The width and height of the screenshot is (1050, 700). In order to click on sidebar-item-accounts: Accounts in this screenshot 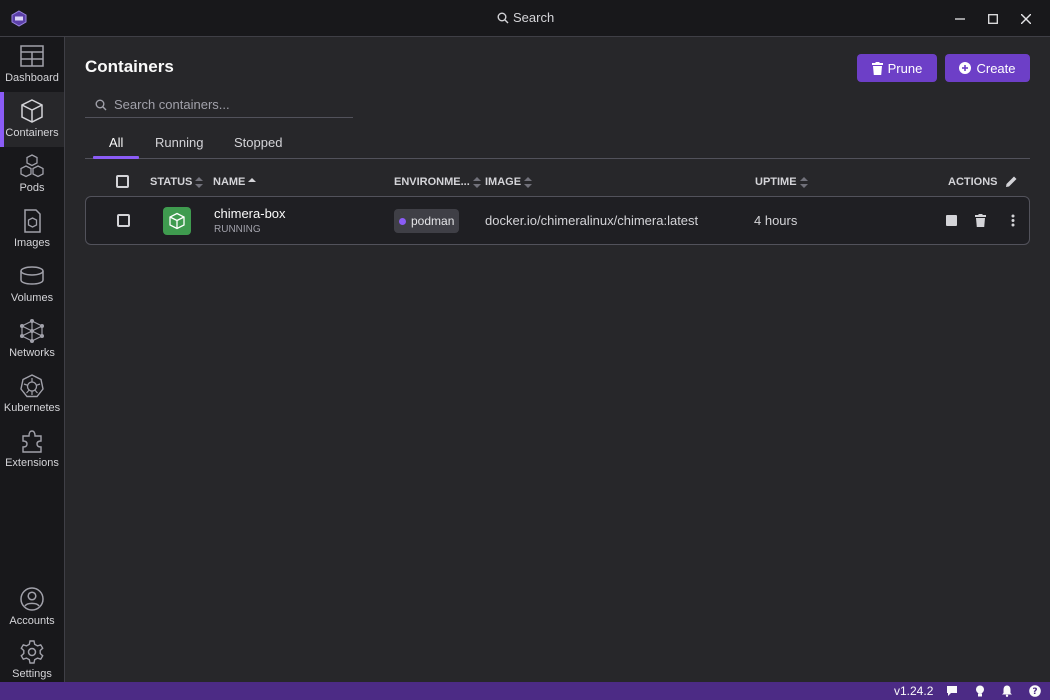, I will do `click(32, 607)`.